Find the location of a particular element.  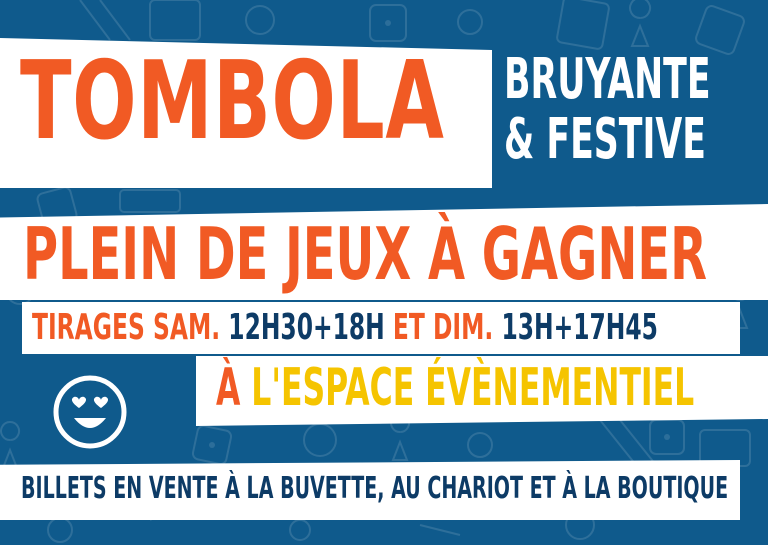

draw-day-1-label: TIRAGES SAM. is located at coordinates (126, 327).